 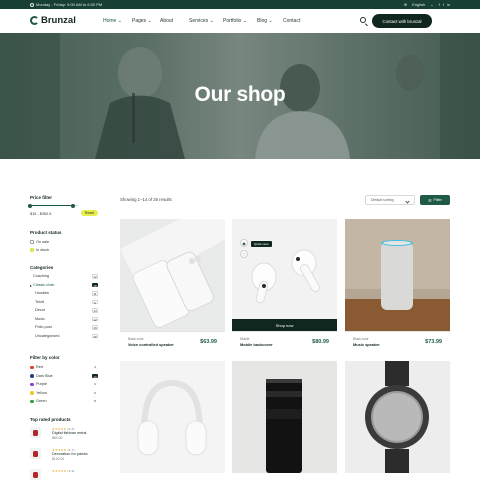 What do you see at coordinates (64, 394) in the screenshot?
I see `color-filter-item: Yellow 9` at bounding box center [64, 394].